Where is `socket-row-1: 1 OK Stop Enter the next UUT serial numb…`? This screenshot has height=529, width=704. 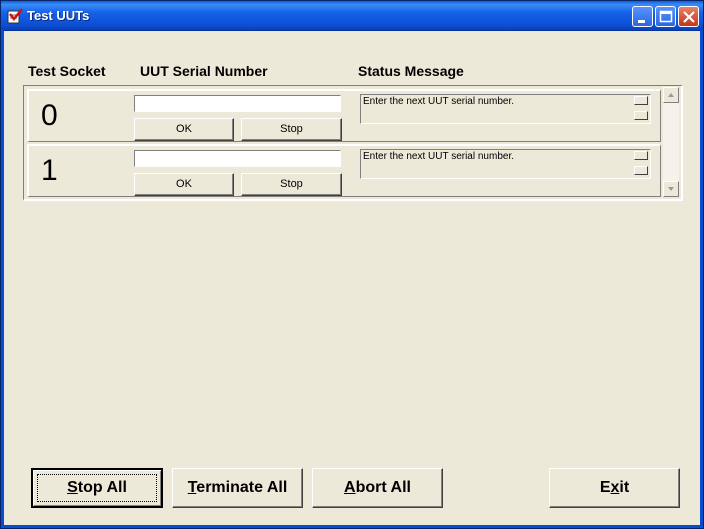 socket-row-1: 1 OK Stop Enter the next UUT serial numb… is located at coordinates (344, 170).